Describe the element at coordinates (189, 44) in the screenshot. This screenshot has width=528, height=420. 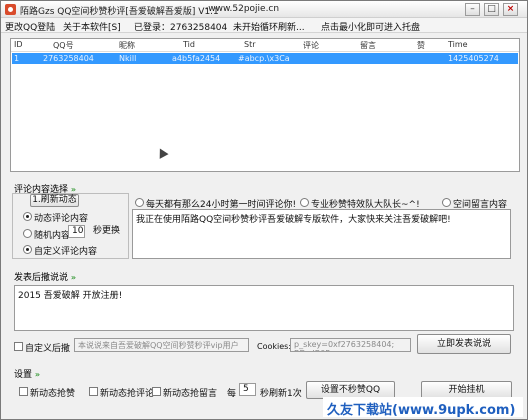
I see `column-tid: Tid` at that location.